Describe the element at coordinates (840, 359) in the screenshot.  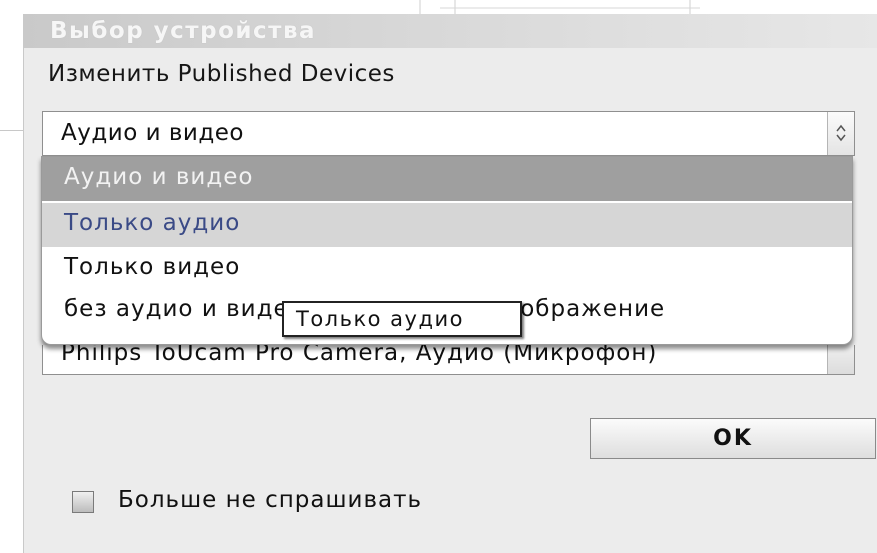
I see `chevron-down-icon` at that location.